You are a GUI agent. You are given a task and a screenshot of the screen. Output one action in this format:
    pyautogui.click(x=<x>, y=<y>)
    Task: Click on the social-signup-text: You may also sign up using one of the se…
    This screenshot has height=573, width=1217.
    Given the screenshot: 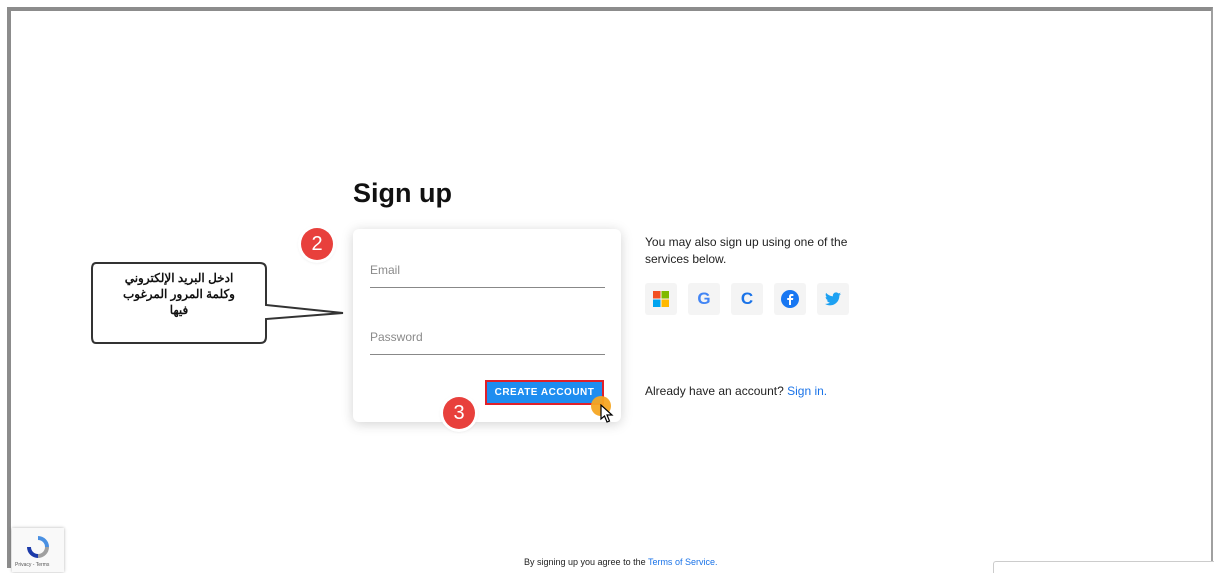 What is the action you would take?
    pyautogui.click(x=746, y=250)
    